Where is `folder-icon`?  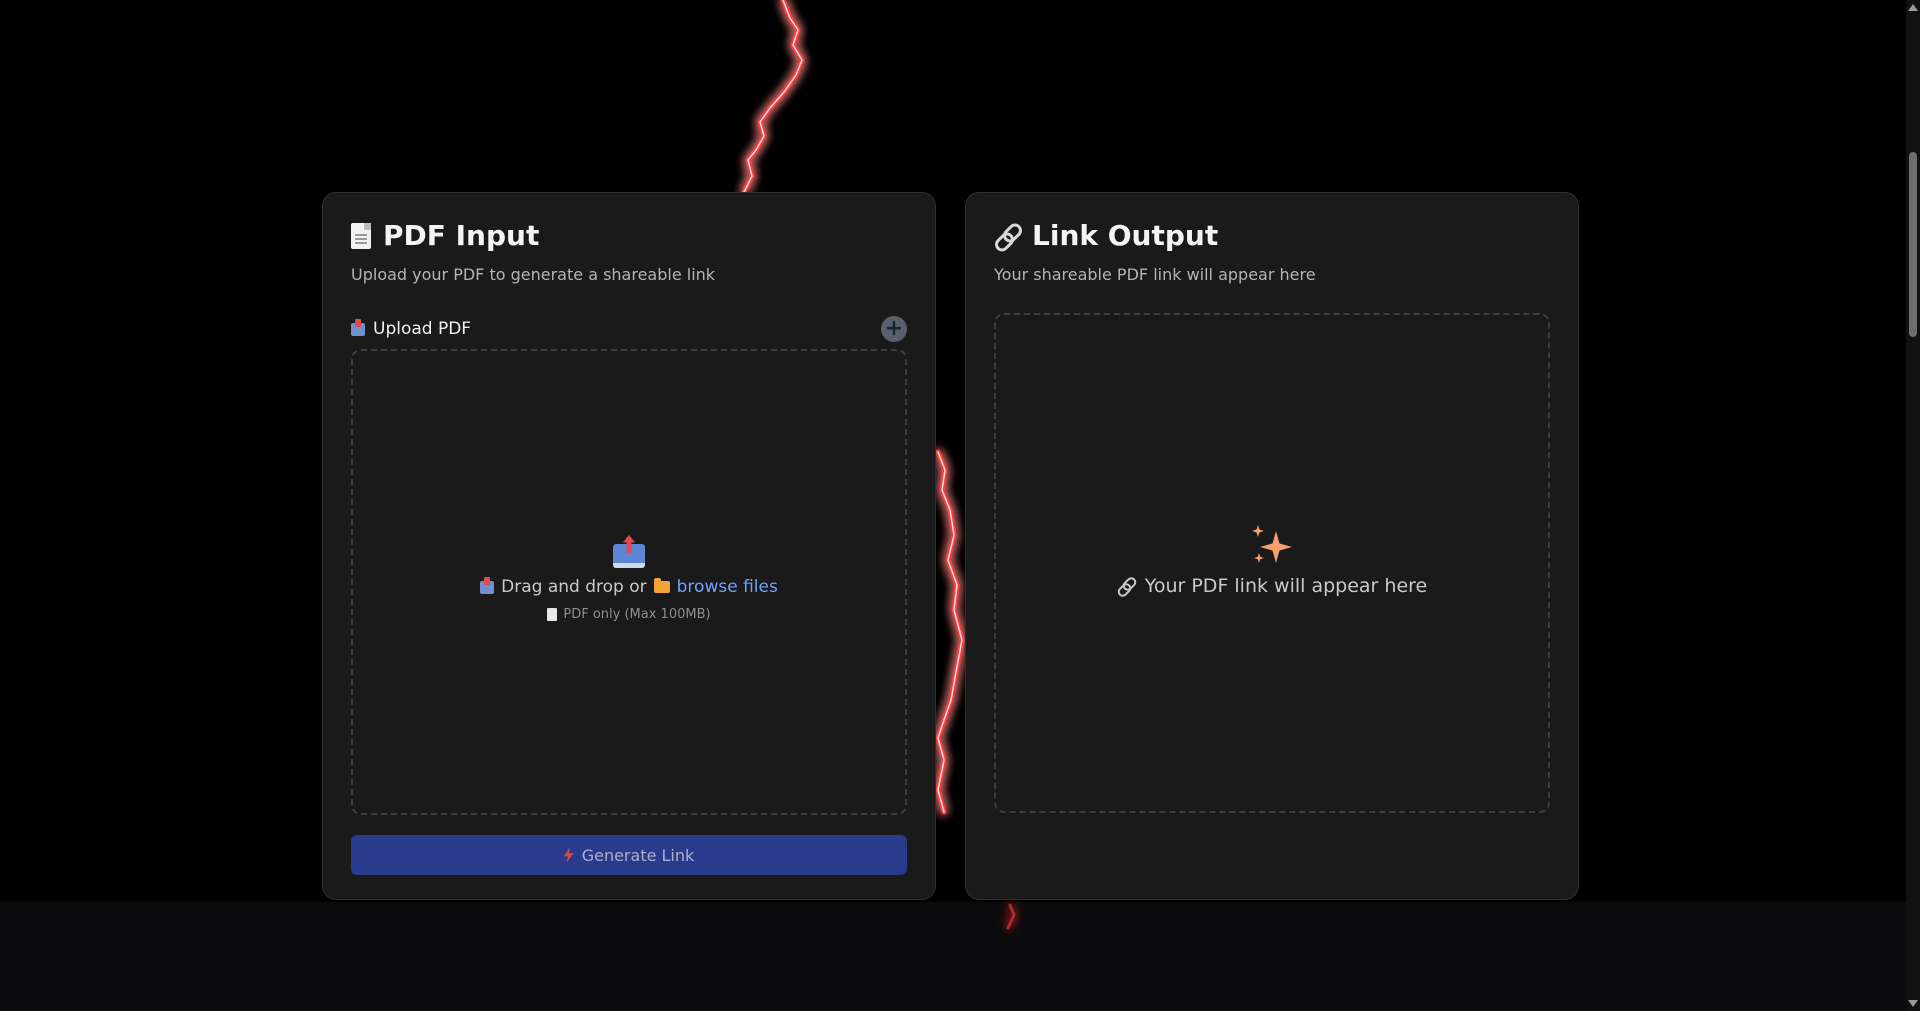 folder-icon is located at coordinates (661, 585).